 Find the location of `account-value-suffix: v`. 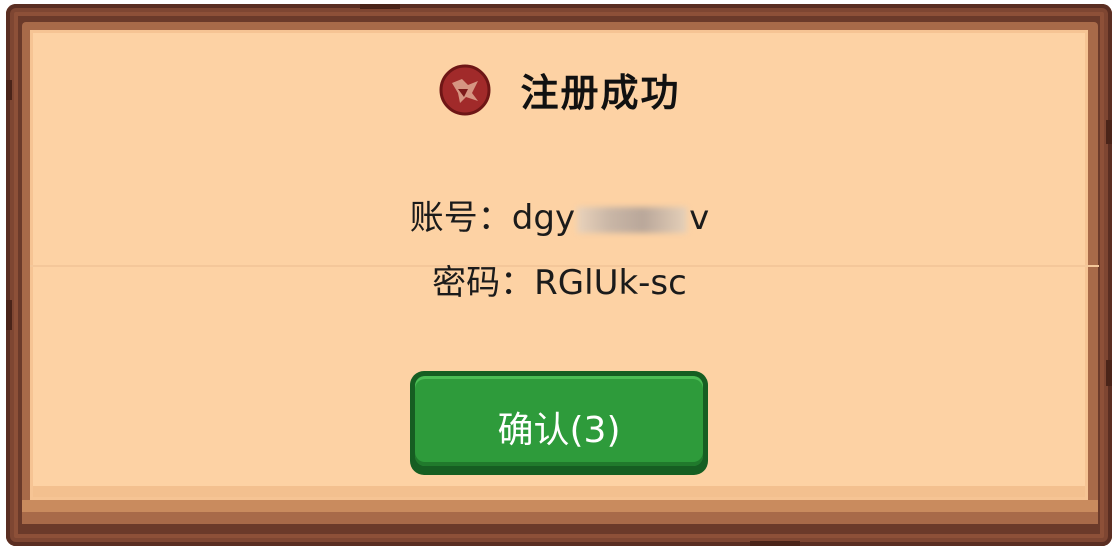

account-value-suffix: v is located at coordinates (699, 218).